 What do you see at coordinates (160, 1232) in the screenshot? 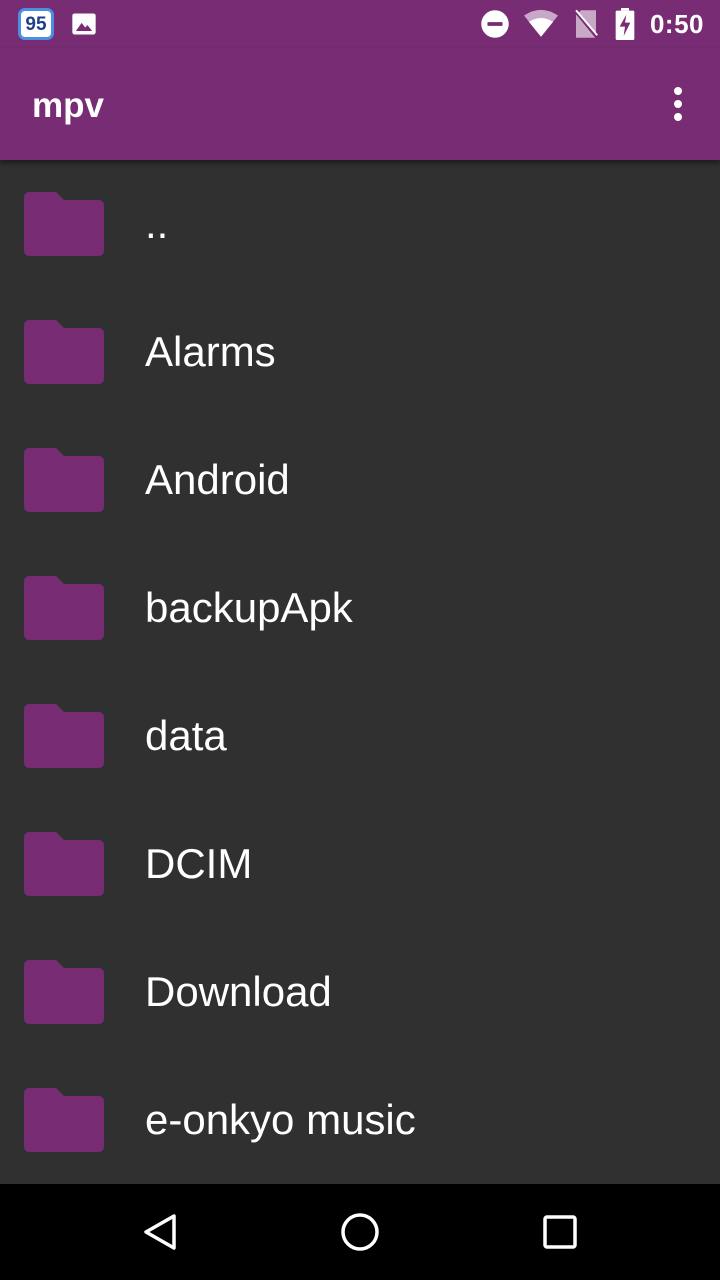
I see `back-icon` at bounding box center [160, 1232].